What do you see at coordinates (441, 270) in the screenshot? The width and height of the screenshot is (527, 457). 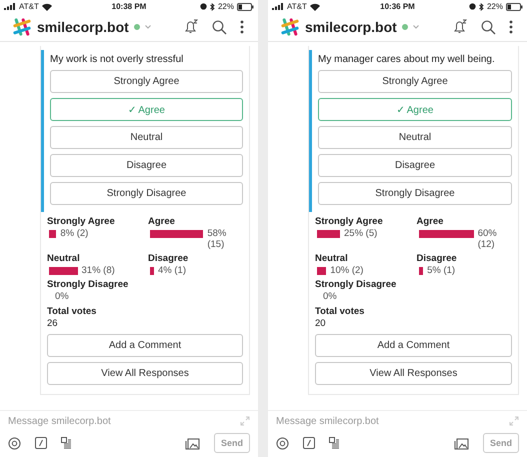 I see `result-value: 5% (1)` at bounding box center [441, 270].